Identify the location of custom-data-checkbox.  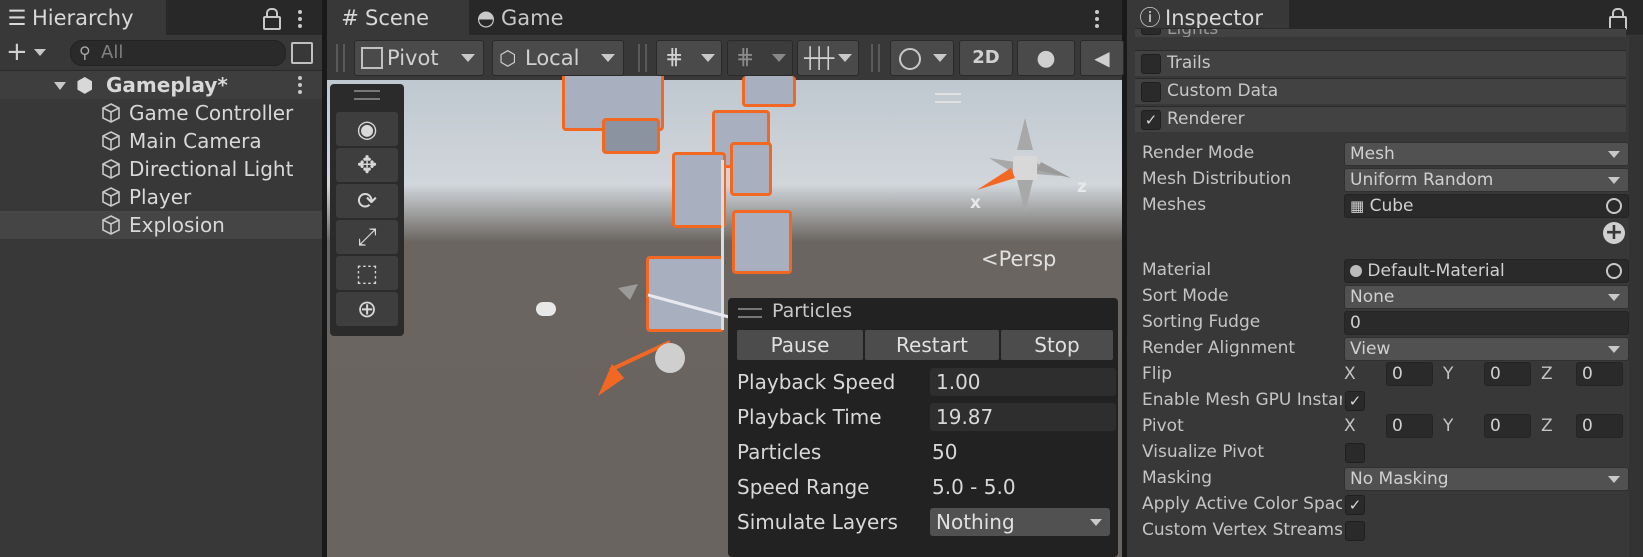
(1151, 92).